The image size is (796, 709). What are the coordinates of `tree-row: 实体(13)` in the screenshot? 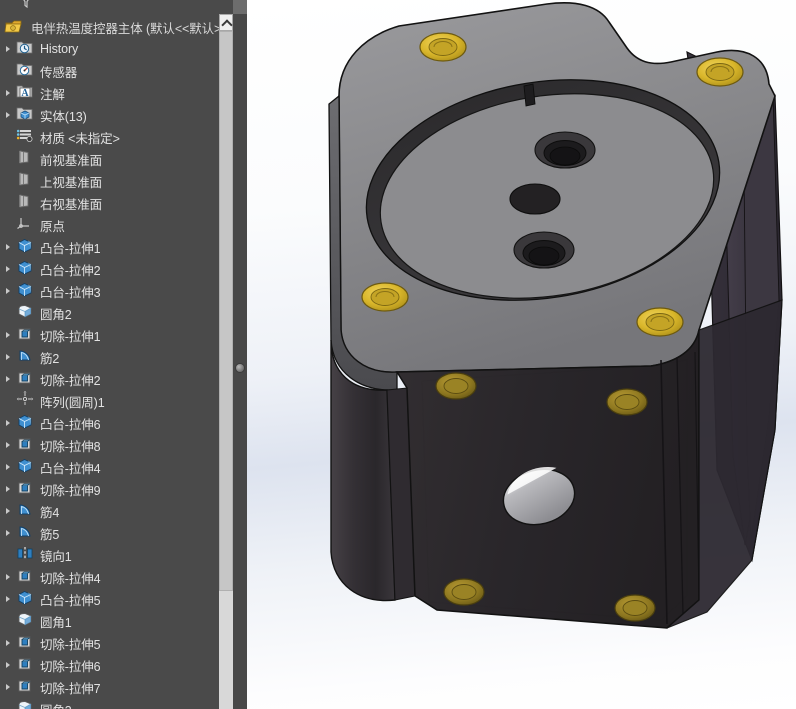 It's located at (116, 115).